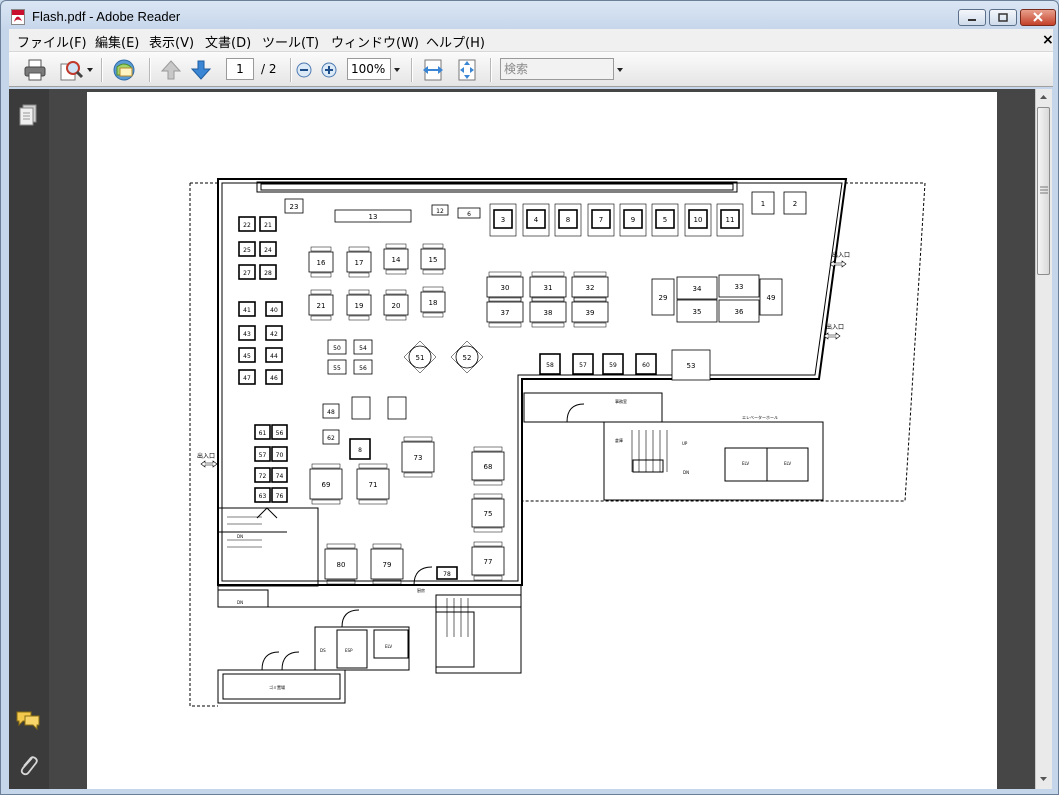 The width and height of the screenshot is (1059, 795). What do you see at coordinates (90, 70) in the screenshot?
I see `find-dropdown-icon` at bounding box center [90, 70].